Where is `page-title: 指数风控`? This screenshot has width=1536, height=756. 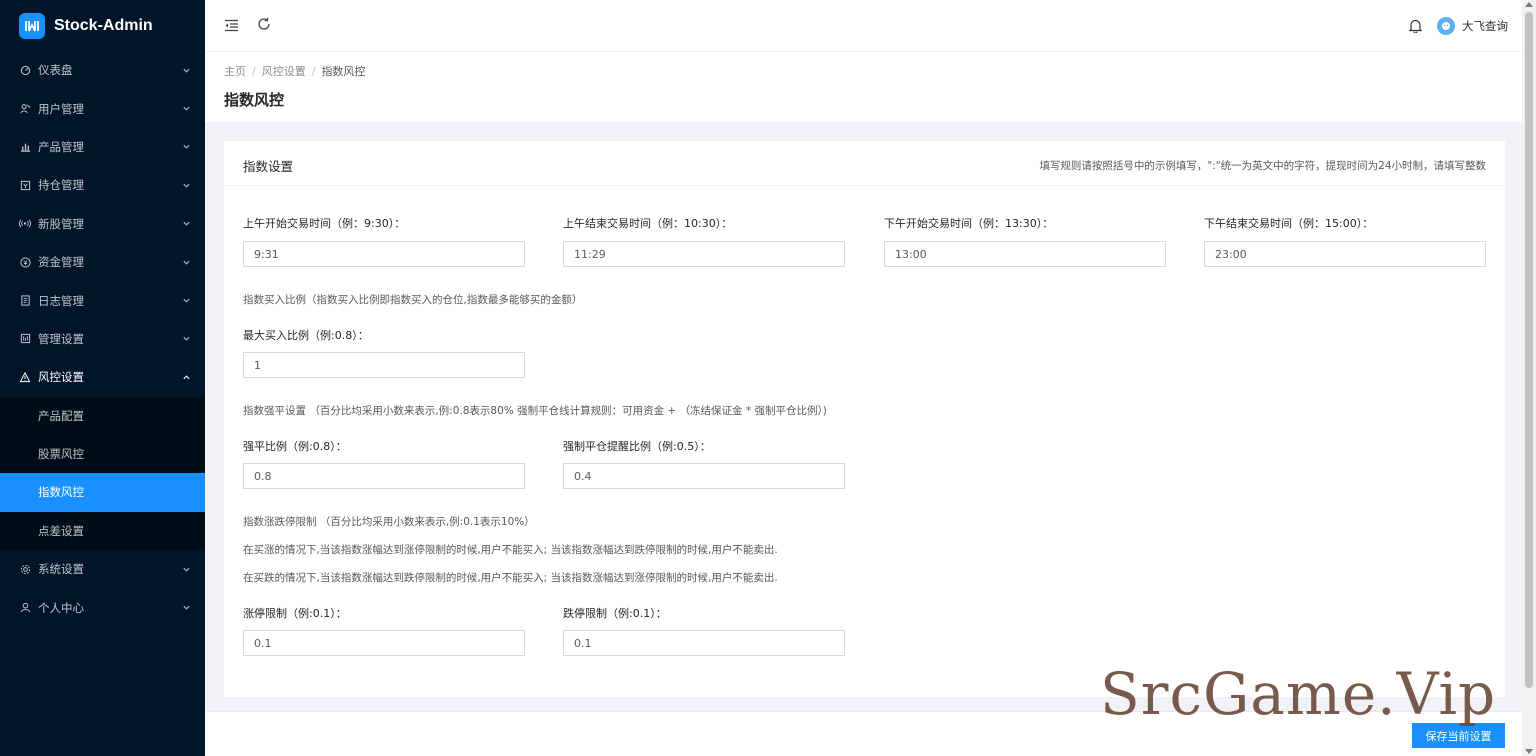
page-title: 指数风控 is located at coordinates (254, 100).